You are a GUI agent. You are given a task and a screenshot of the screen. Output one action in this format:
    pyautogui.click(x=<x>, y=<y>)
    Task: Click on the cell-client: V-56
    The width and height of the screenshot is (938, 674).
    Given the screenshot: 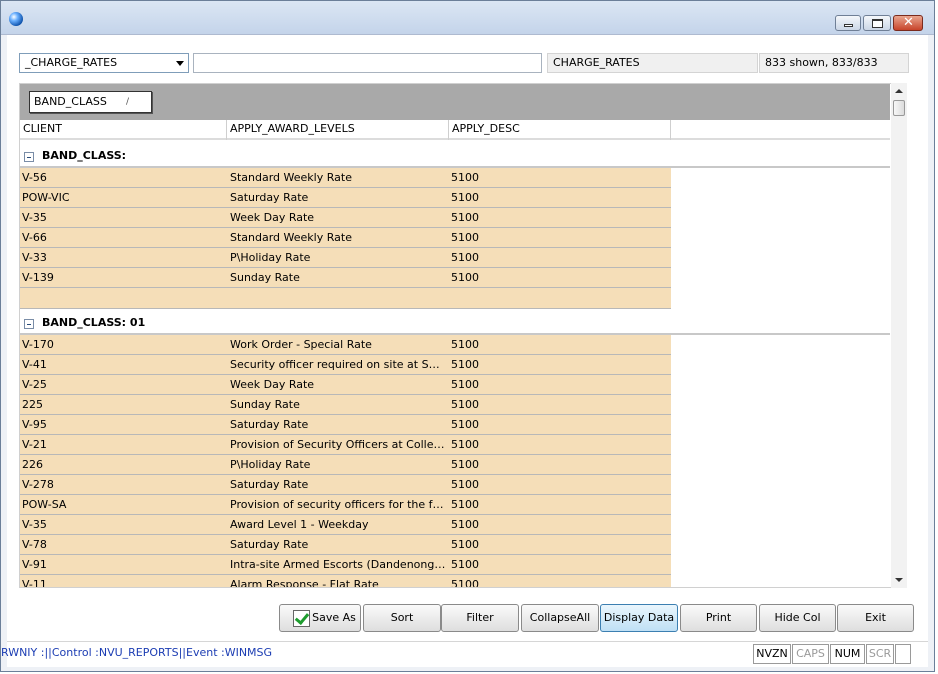 What is the action you would take?
    pyautogui.click(x=34, y=177)
    